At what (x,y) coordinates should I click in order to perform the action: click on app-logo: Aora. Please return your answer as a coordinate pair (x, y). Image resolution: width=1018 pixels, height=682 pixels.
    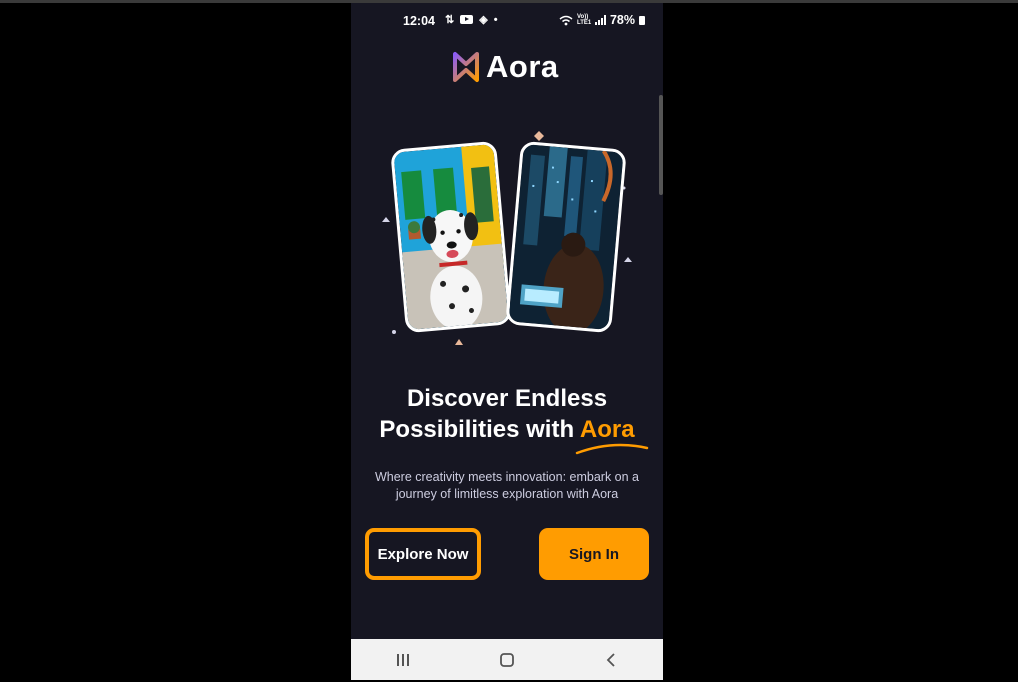
    Looking at the image, I should click on (504, 67).